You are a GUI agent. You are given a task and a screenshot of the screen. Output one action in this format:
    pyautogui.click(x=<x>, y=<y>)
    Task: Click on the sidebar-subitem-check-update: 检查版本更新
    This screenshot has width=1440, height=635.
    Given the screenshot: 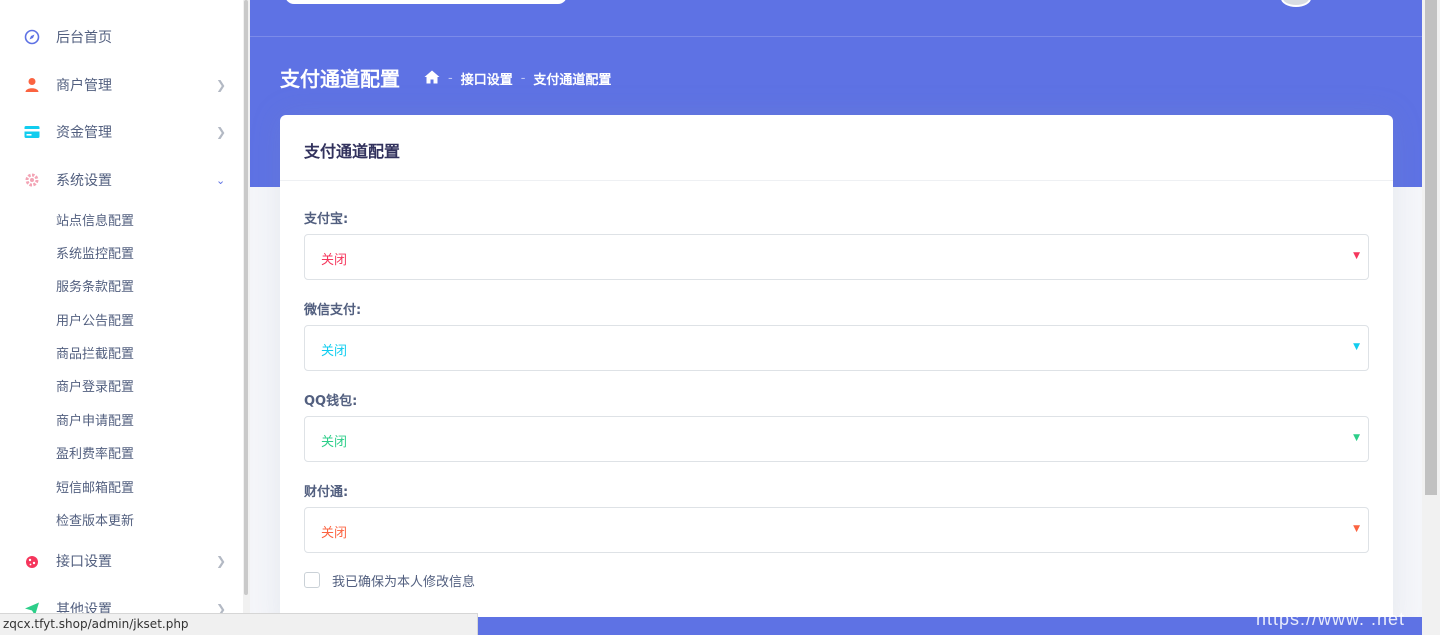 What is the action you would take?
    pyautogui.click(x=95, y=519)
    